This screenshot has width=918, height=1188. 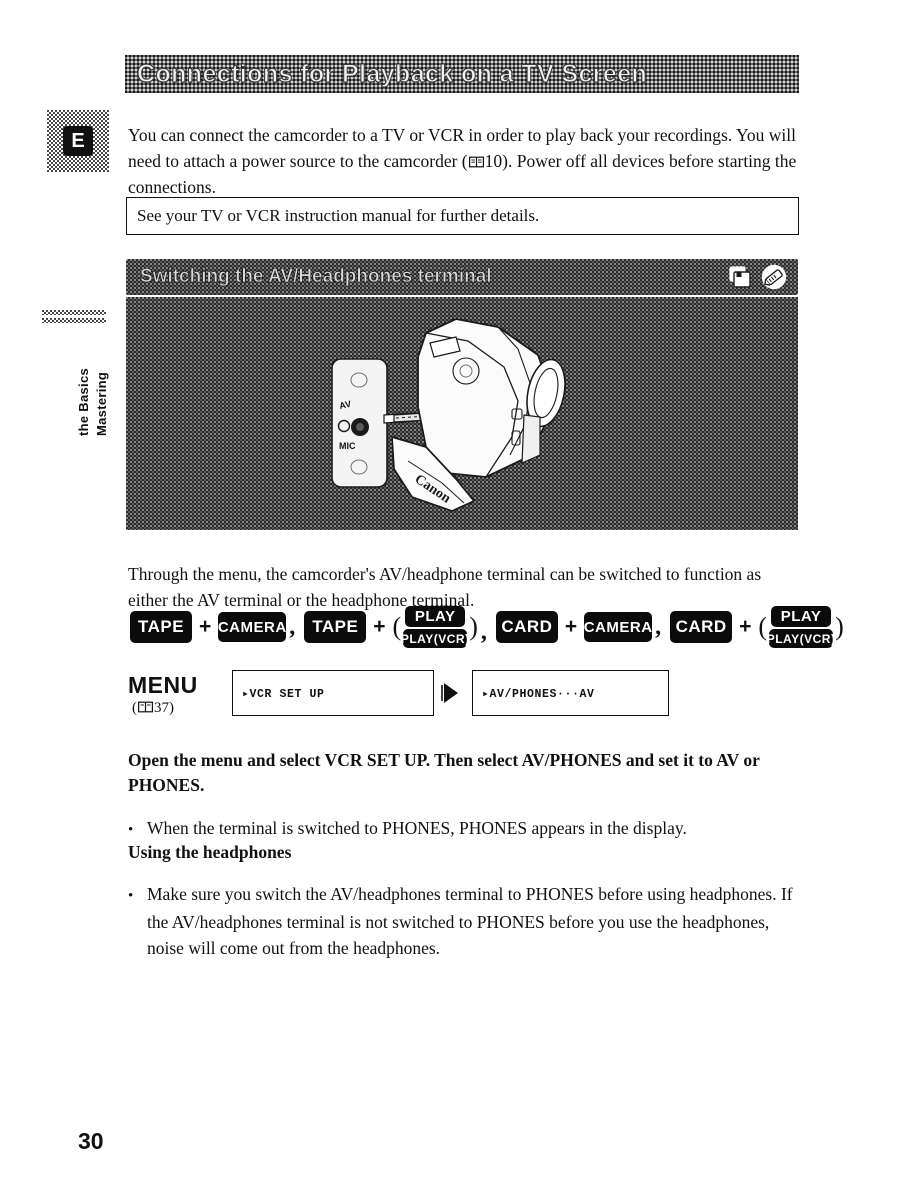 I want to click on manual-reference-icon, so click(x=476, y=162).